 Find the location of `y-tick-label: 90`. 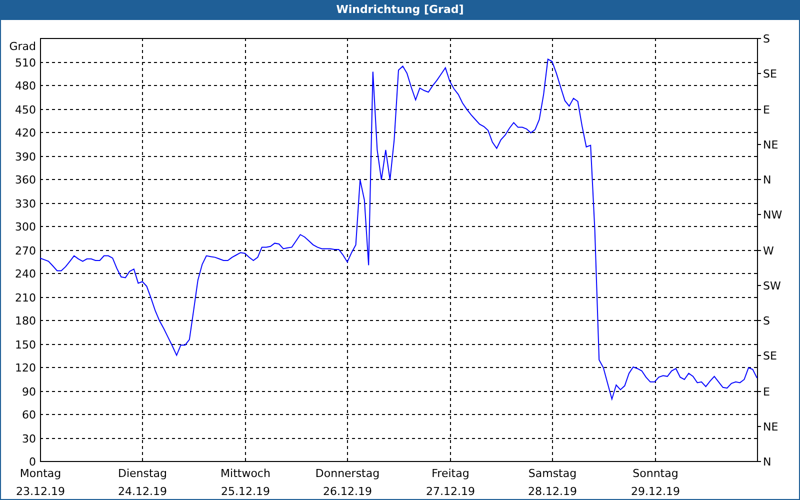

y-tick-label: 90 is located at coordinates (29, 392).